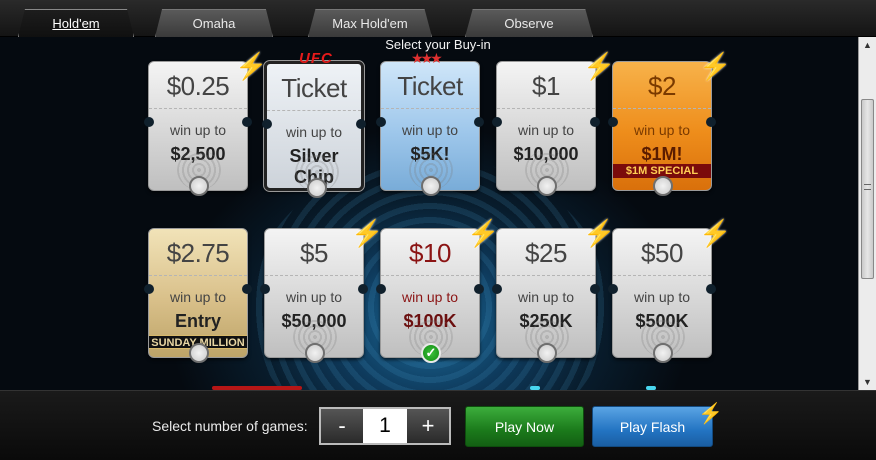  I want to click on arrow-up-icon: ▲, so click(867, 45).